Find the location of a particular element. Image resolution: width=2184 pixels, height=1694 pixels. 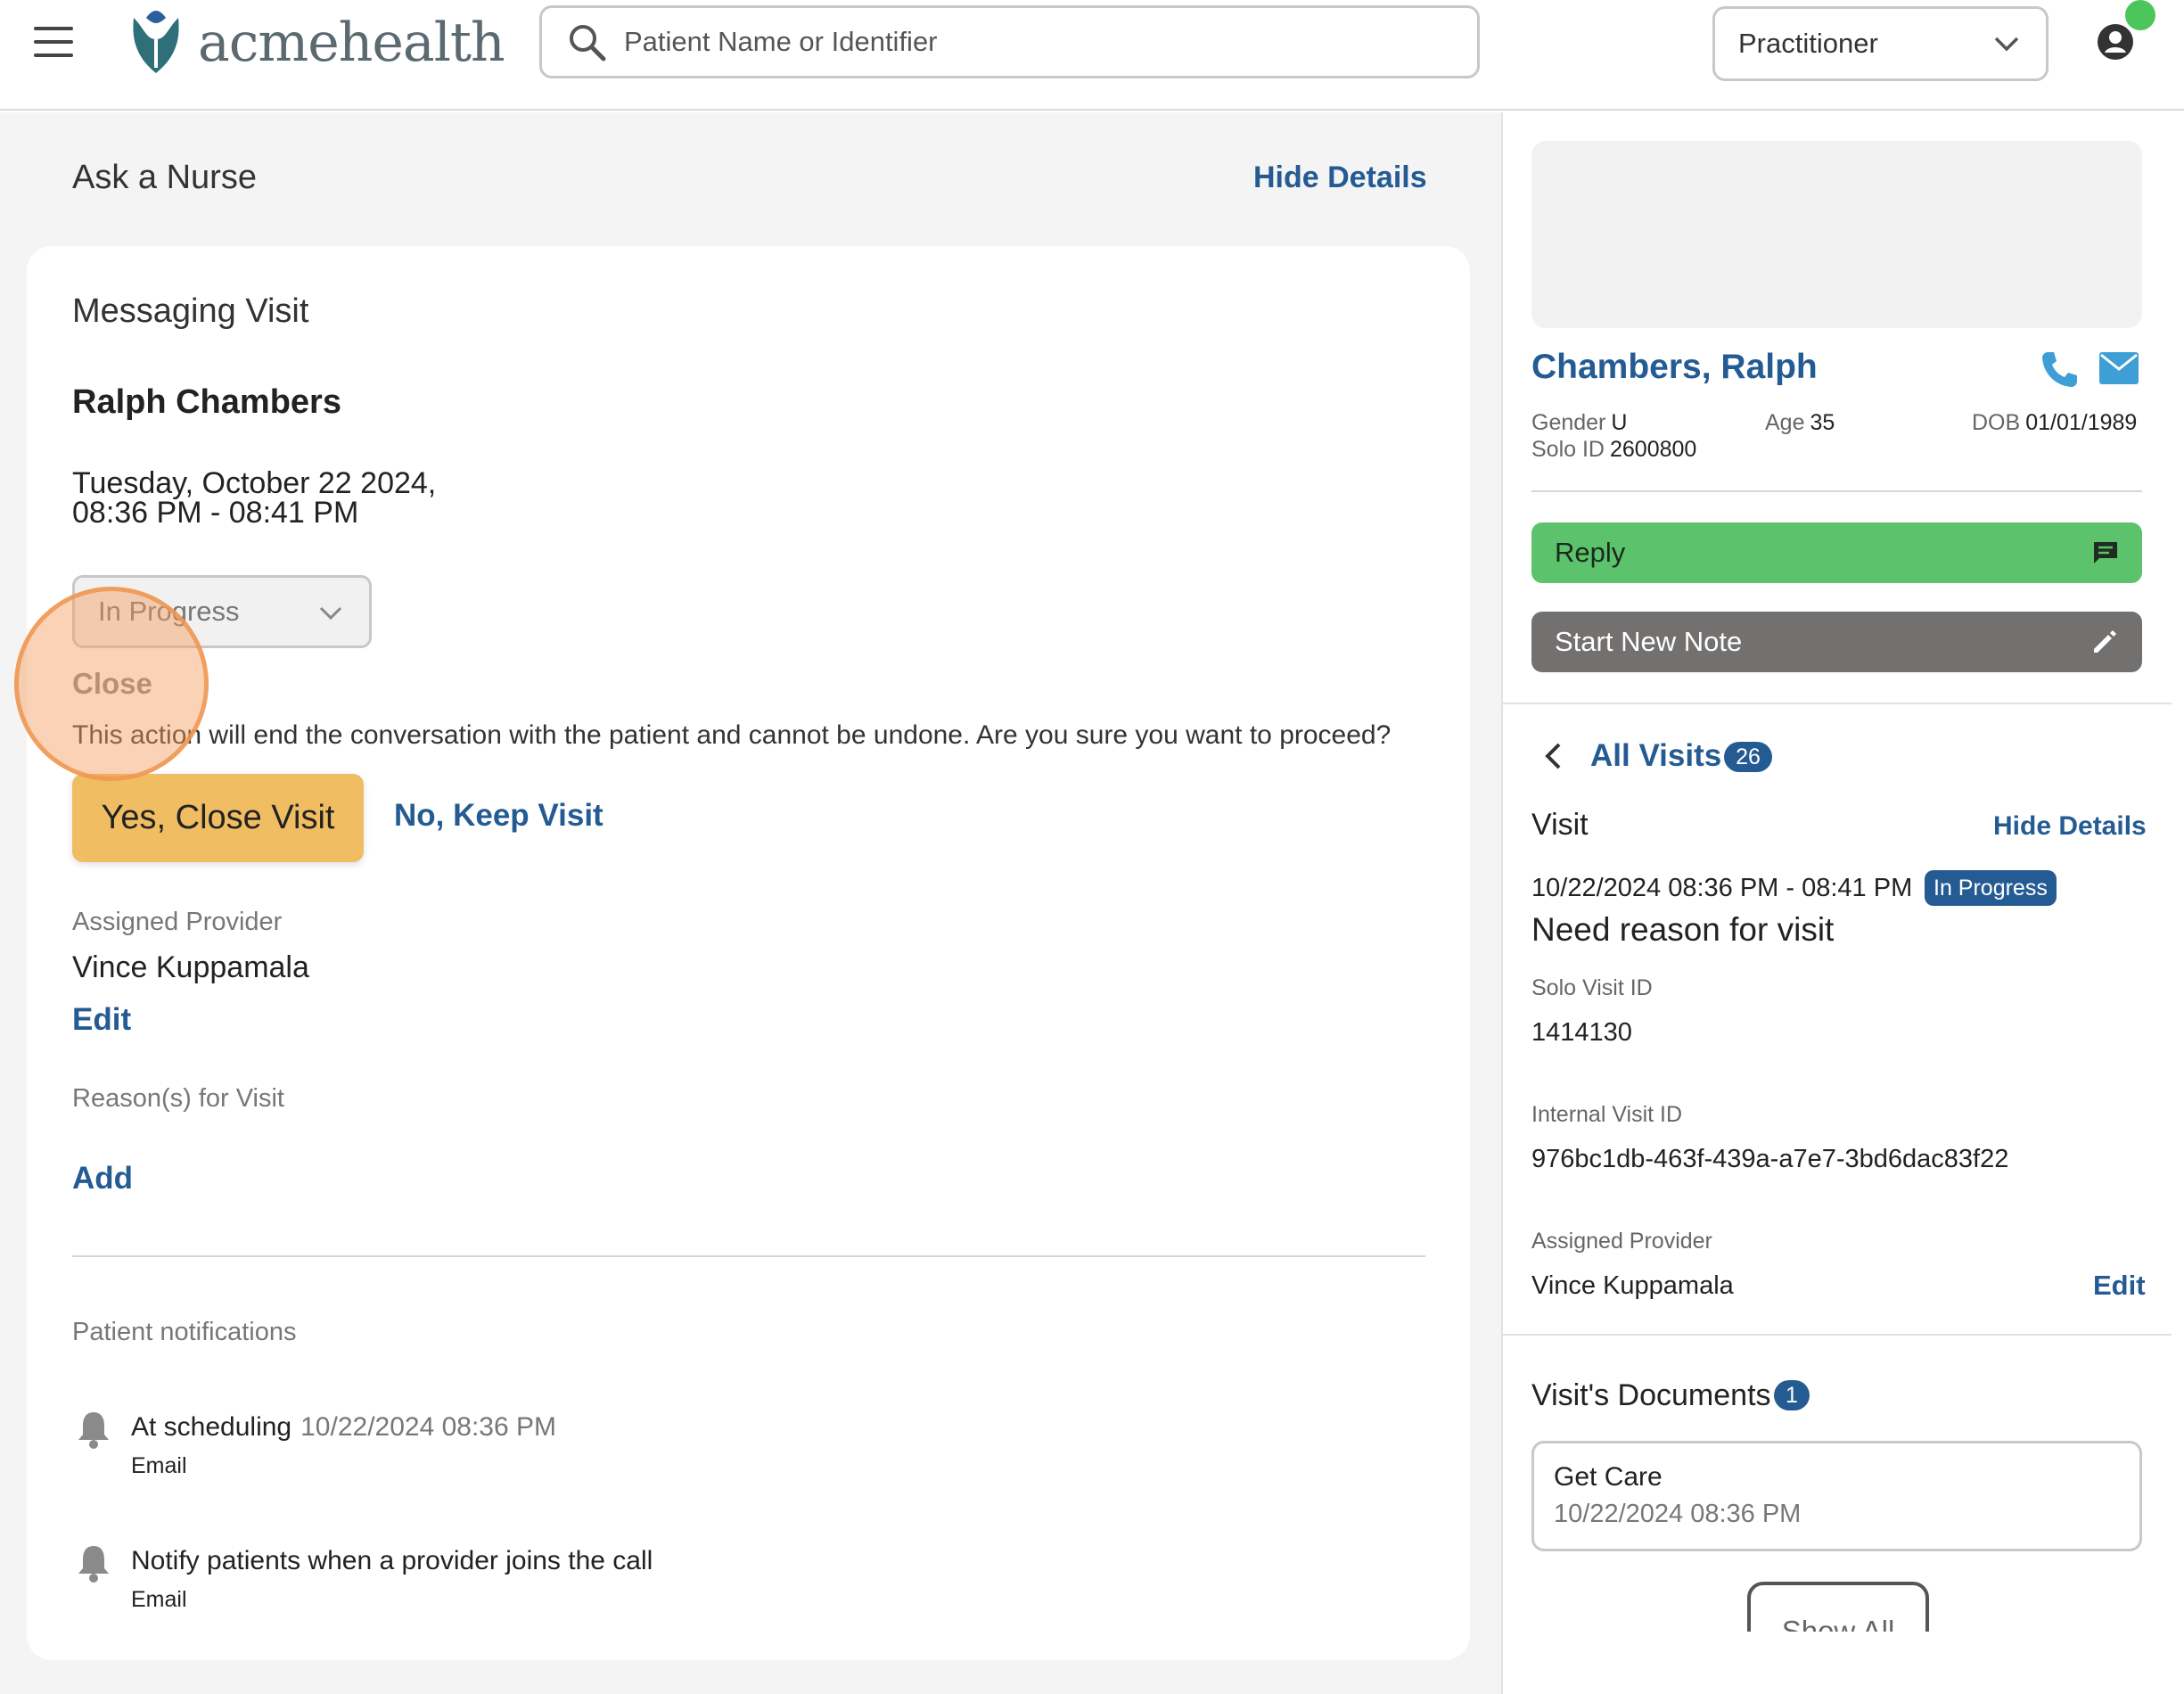

edit-provider-link: Edit is located at coordinates (101, 1020).